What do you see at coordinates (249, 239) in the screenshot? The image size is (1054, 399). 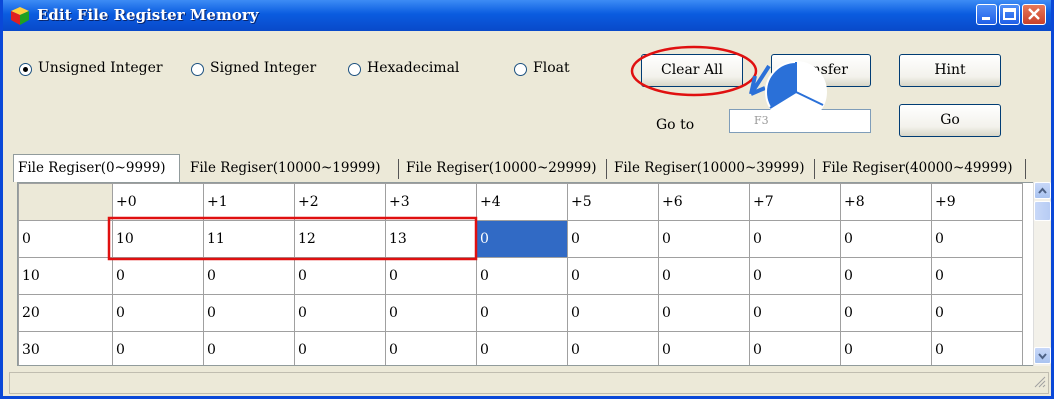 I see `register-cell: 11` at bounding box center [249, 239].